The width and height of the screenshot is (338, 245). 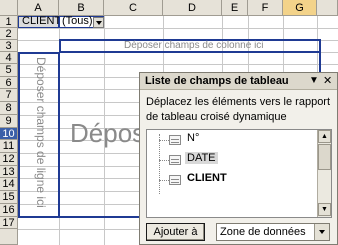 I want to click on row-header-7: 7, so click(x=9, y=95).